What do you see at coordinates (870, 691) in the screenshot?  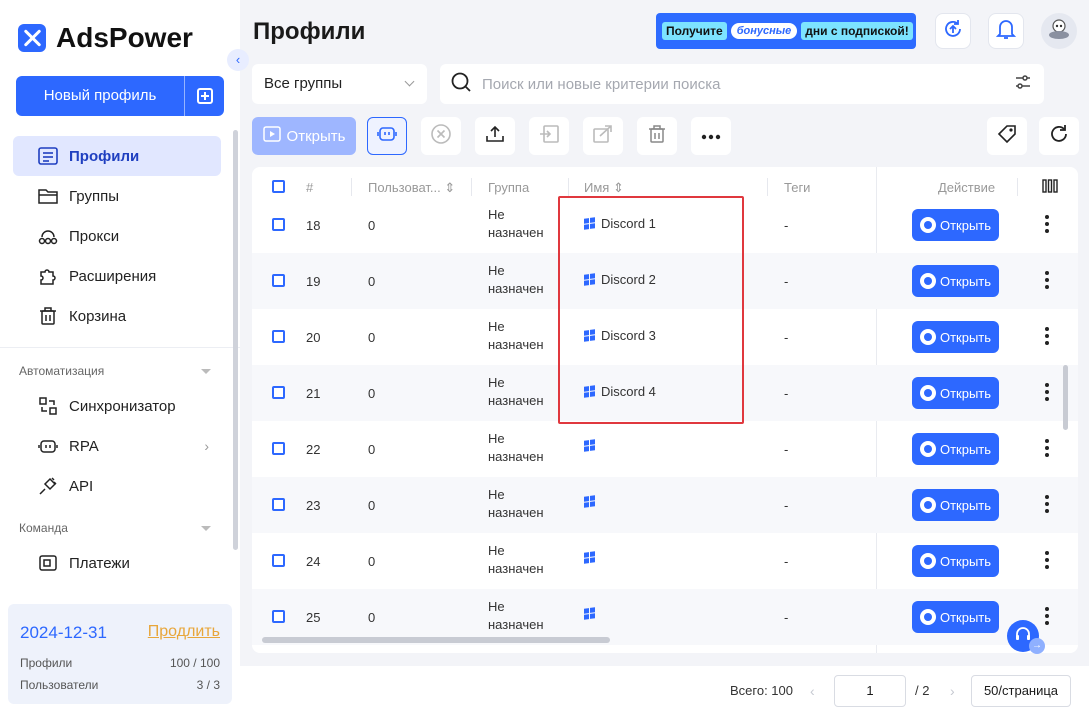 I see `page-number-input: 1` at bounding box center [870, 691].